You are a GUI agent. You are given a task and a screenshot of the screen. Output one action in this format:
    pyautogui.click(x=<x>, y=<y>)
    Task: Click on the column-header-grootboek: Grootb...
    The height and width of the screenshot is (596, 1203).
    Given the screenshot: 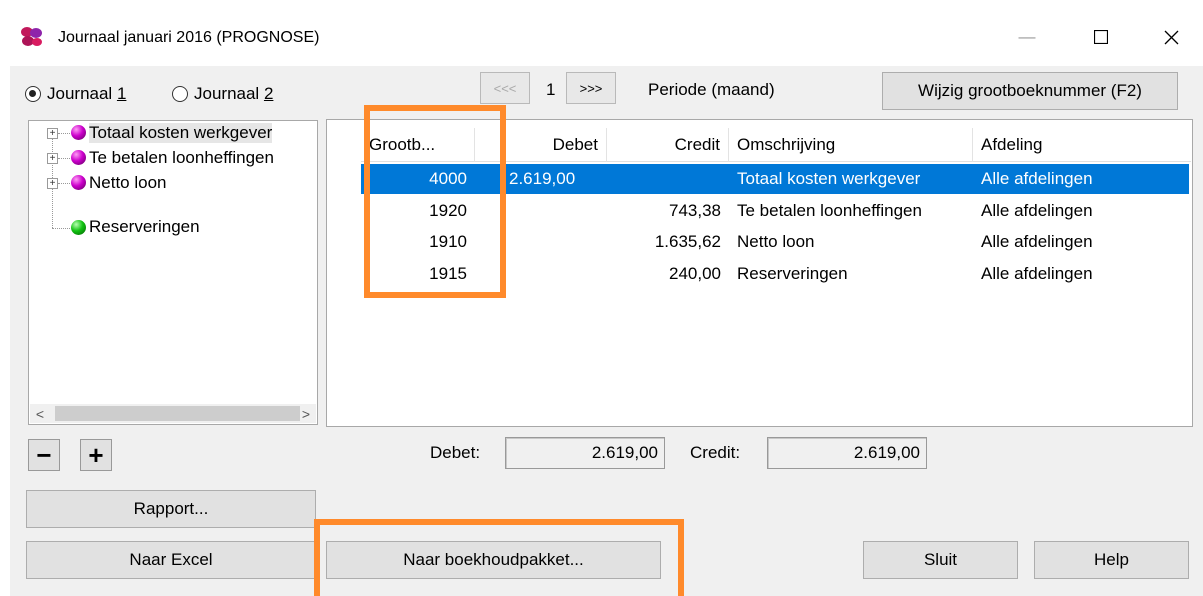 What is the action you would take?
    pyautogui.click(x=418, y=145)
    